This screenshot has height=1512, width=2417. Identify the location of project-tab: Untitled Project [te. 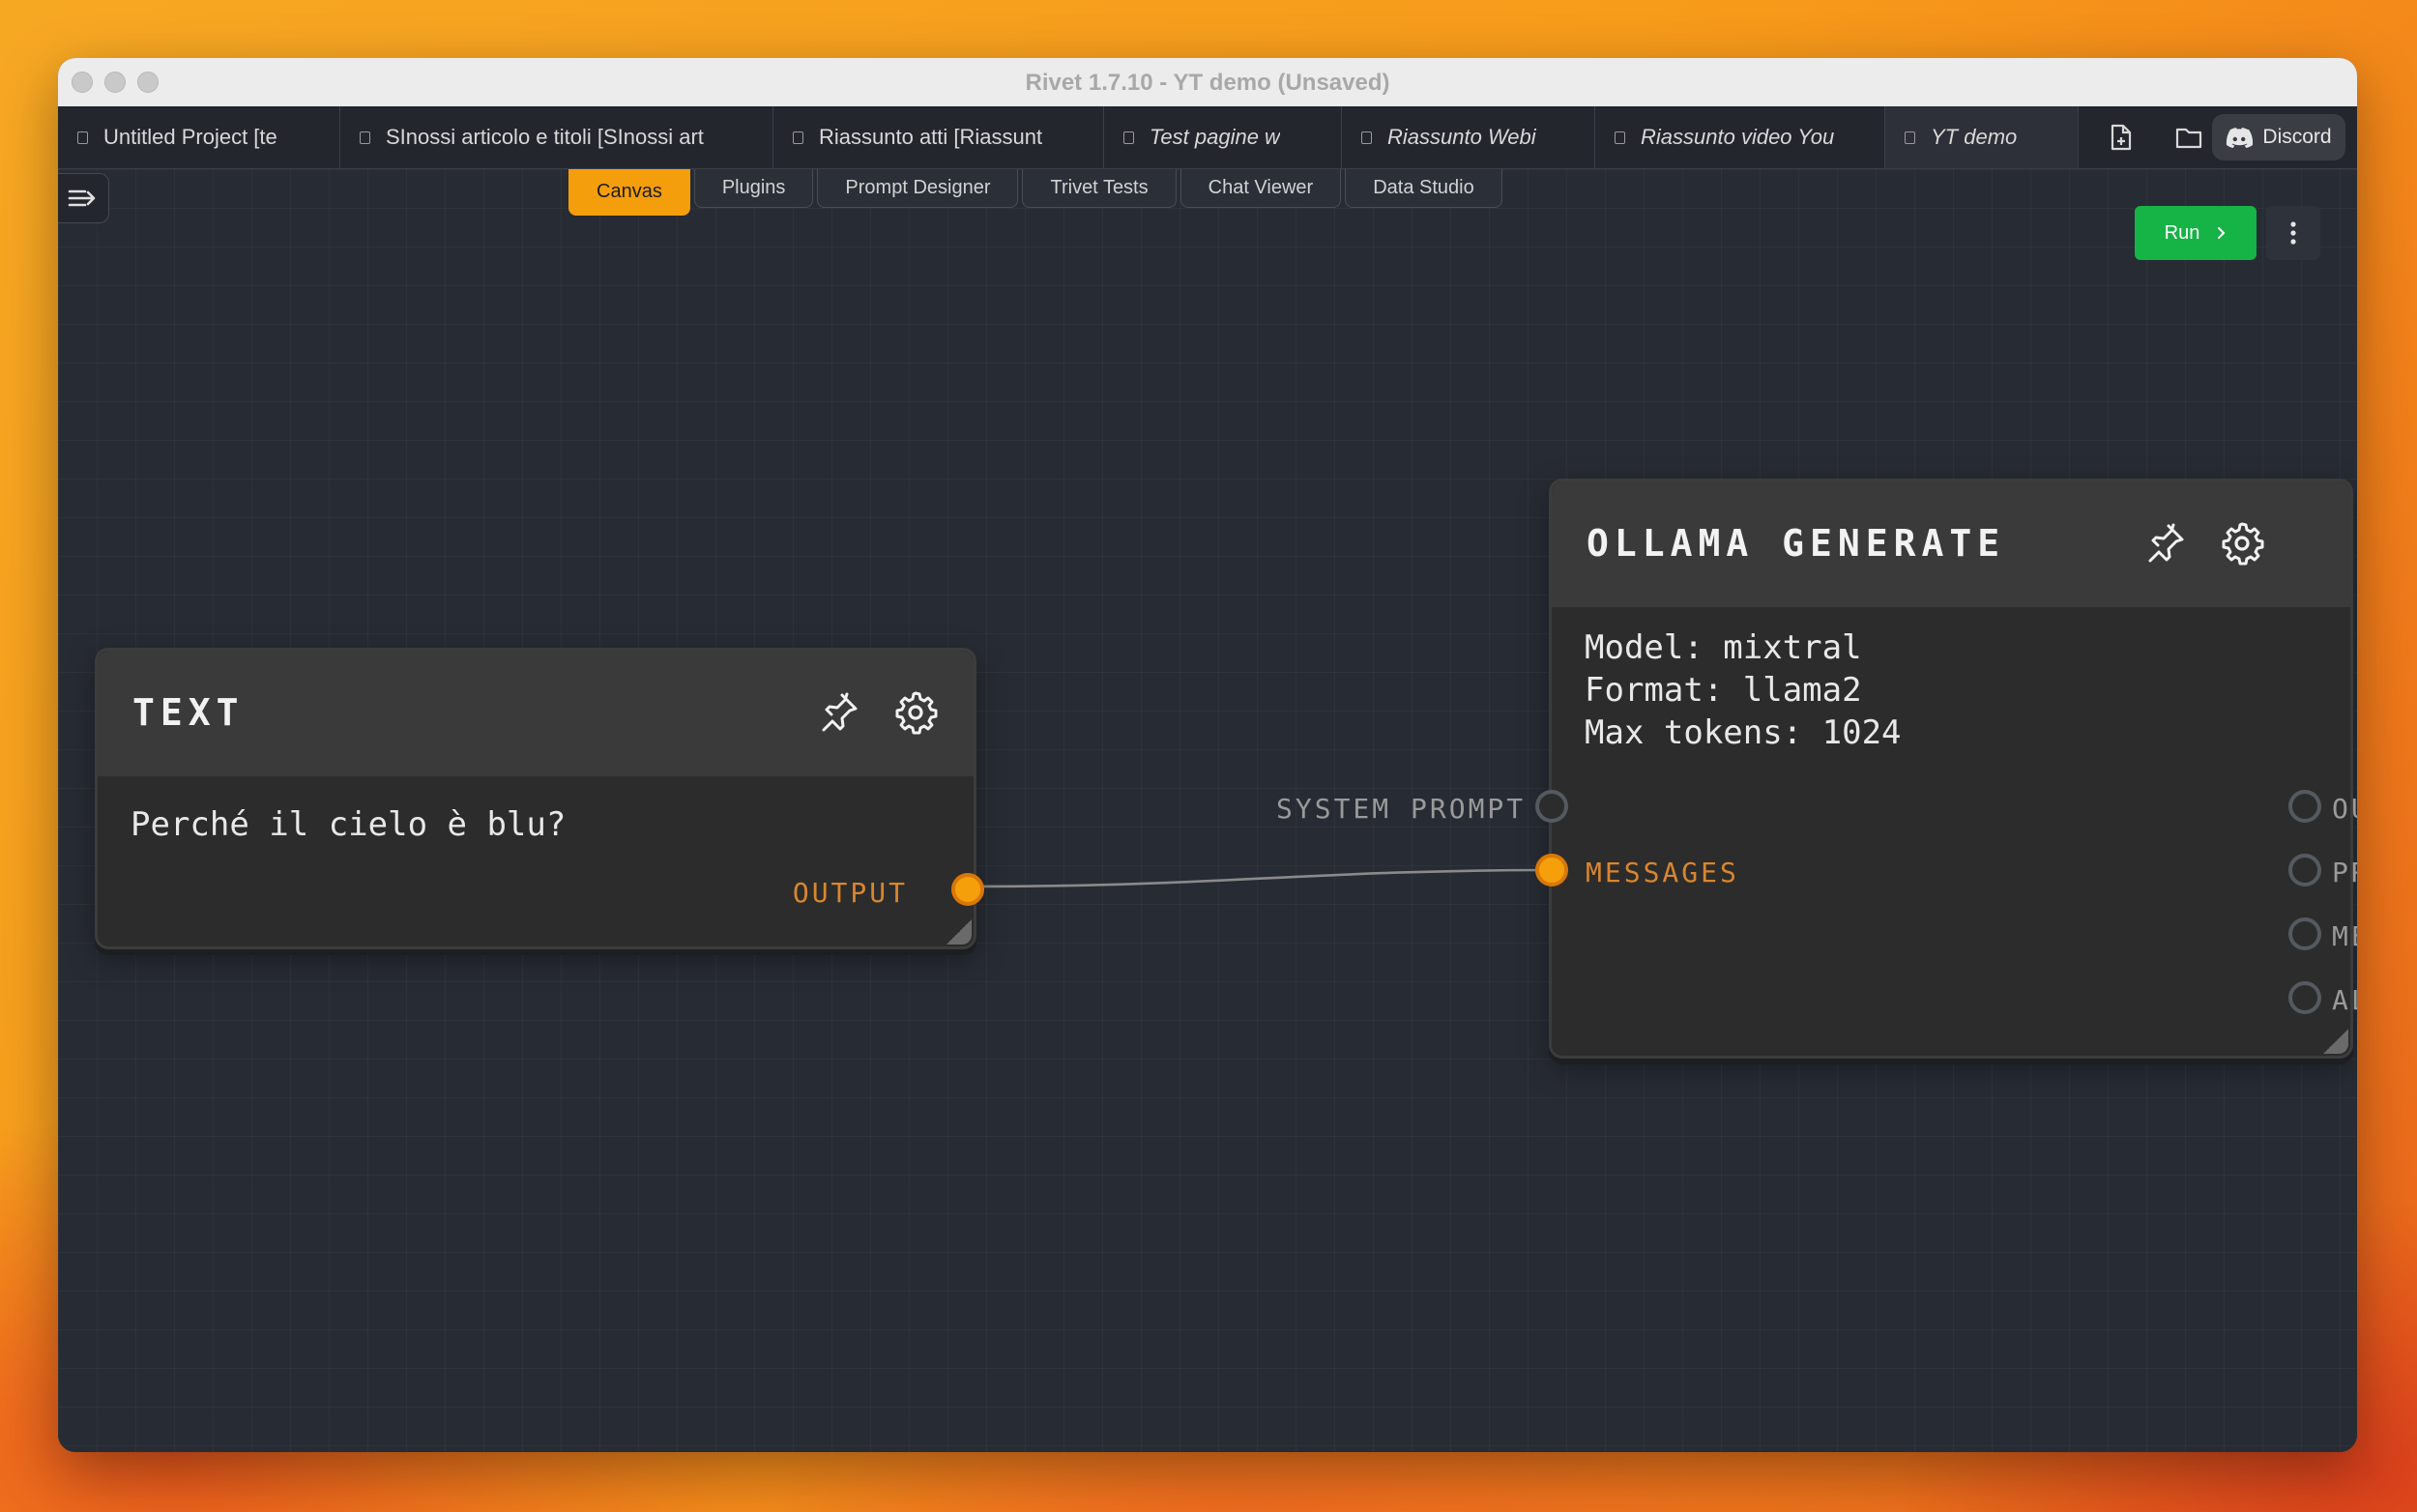
(199, 137).